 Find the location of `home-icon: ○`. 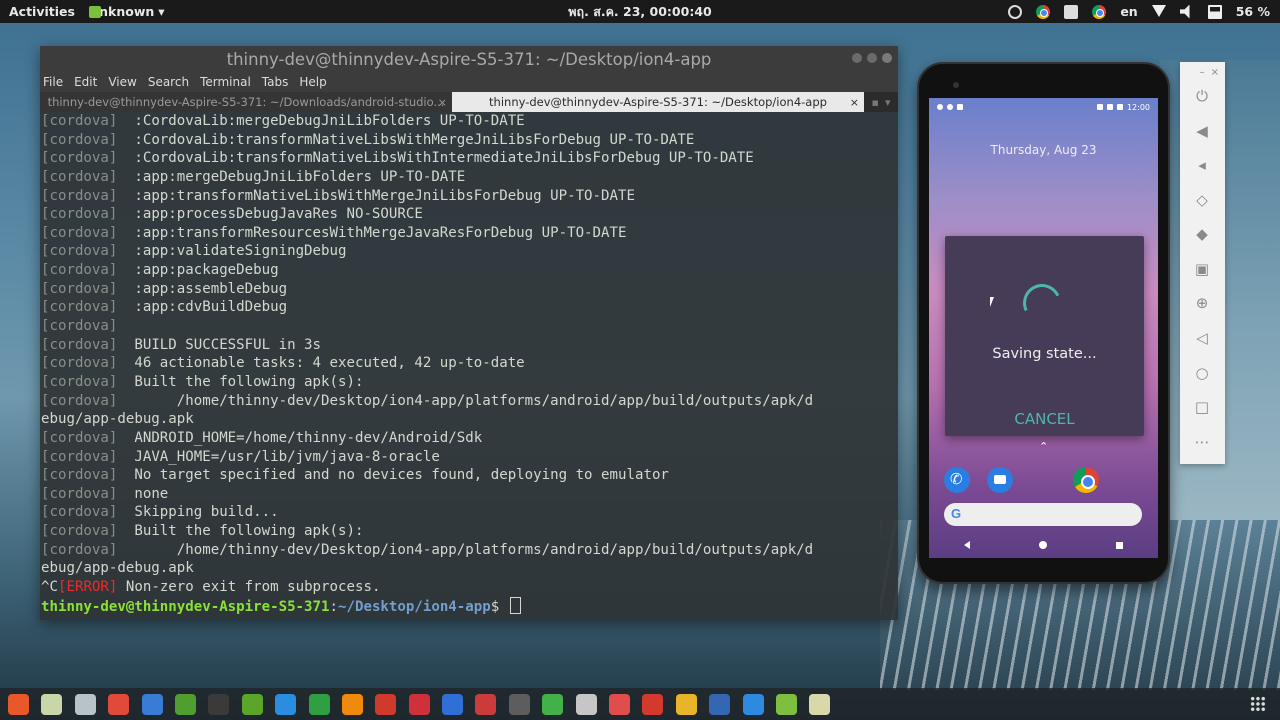

home-icon: ○ is located at coordinates (1202, 373).